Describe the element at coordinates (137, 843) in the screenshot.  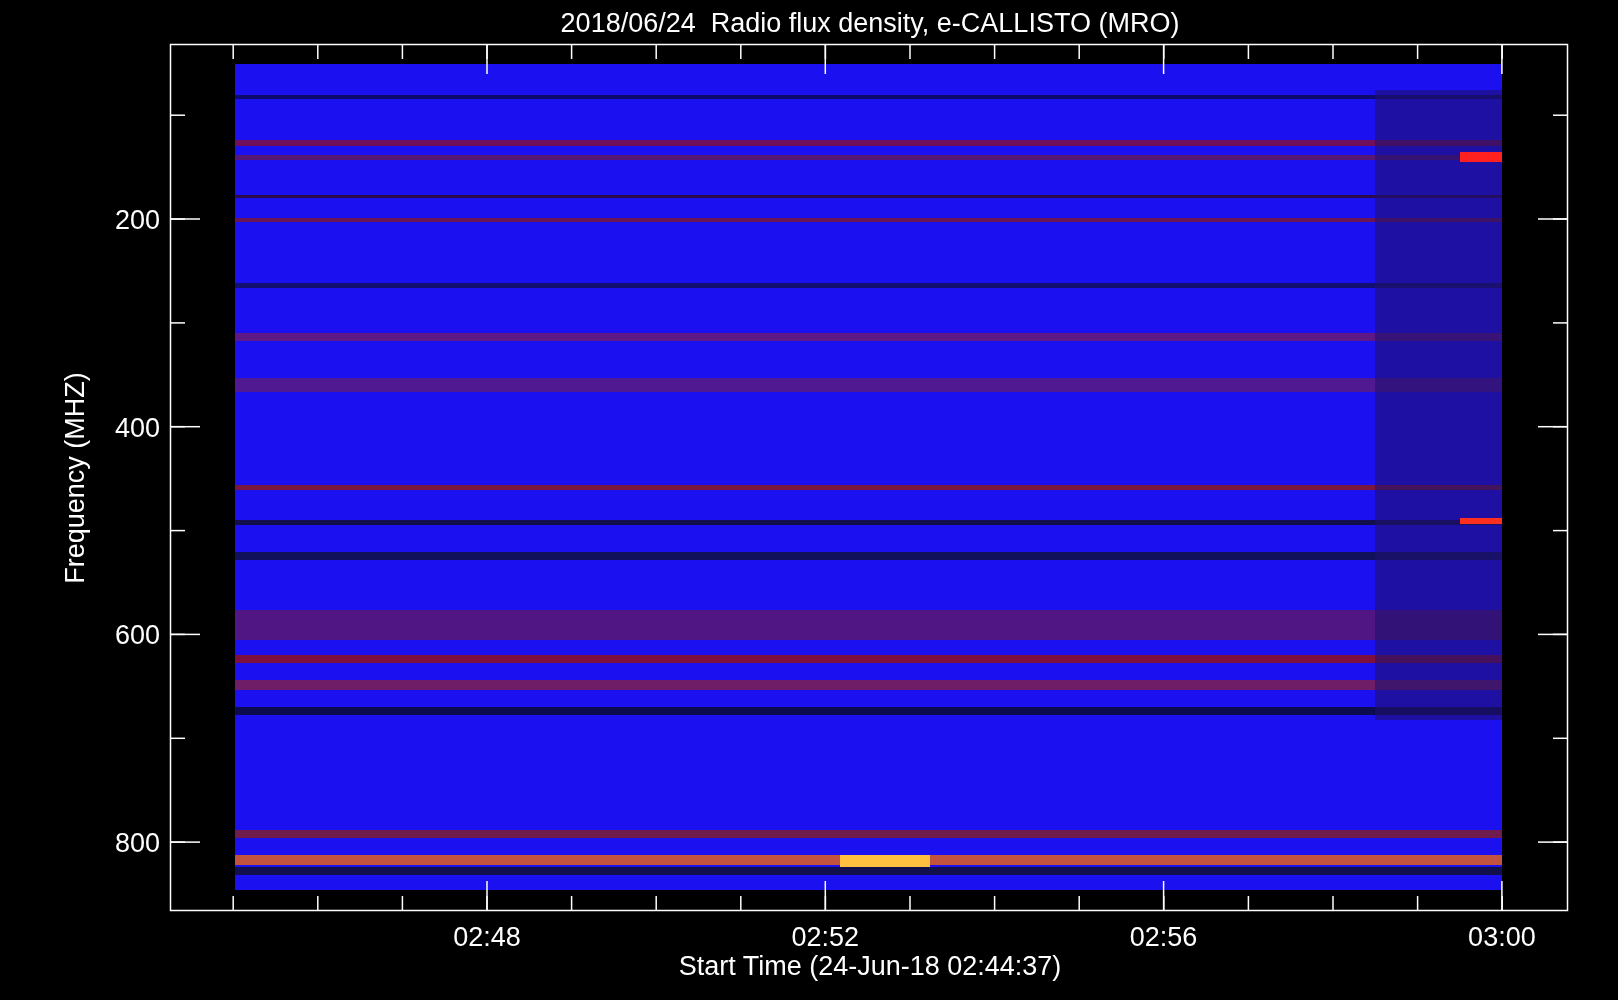
I see `y-tick-label: 800` at that location.